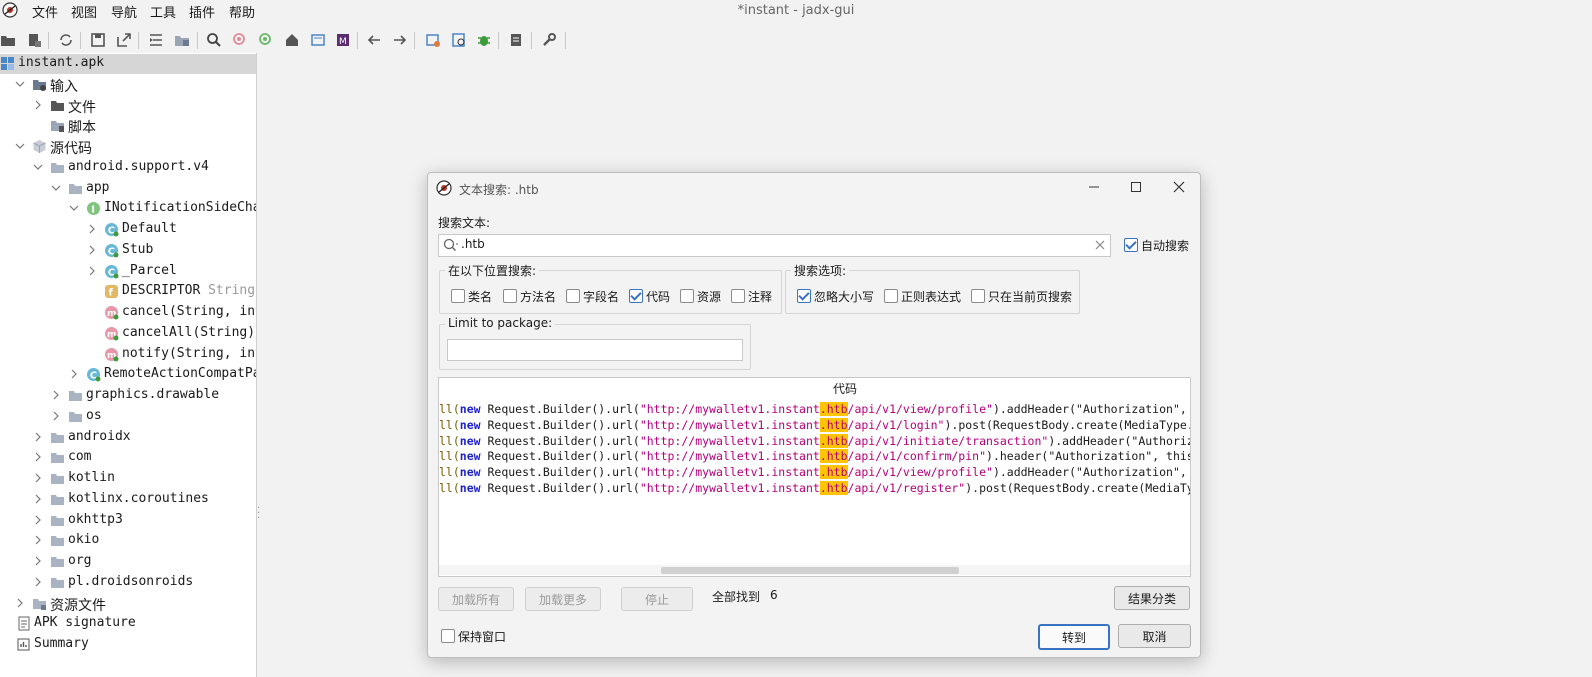  What do you see at coordinates (57, 127) in the screenshot?
I see `script-folder-icon` at bounding box center [57, 127].